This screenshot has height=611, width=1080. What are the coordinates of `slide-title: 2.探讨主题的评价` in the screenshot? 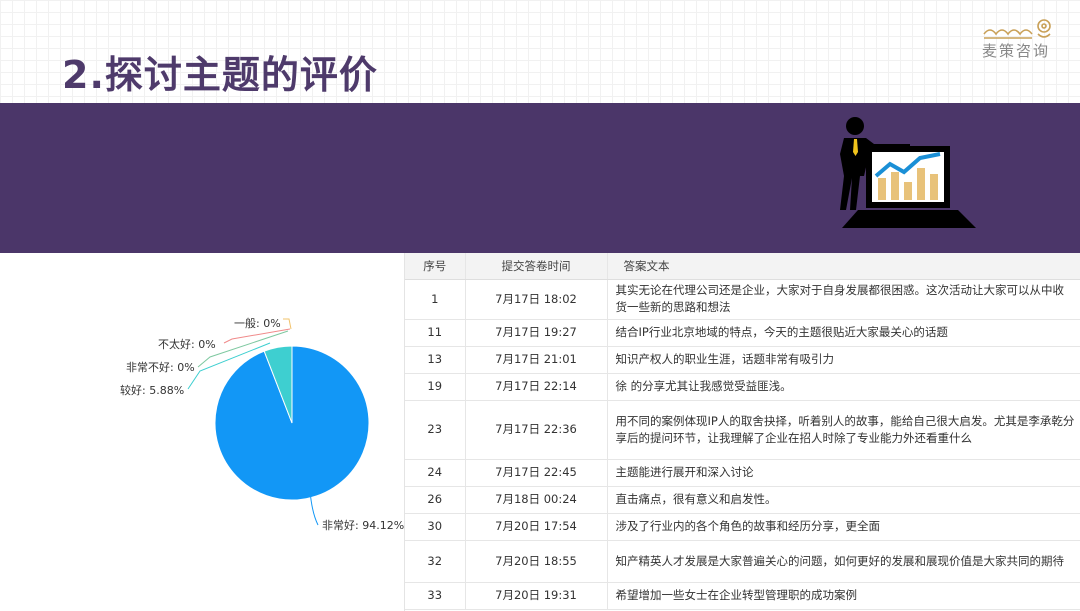 It's located at (220, 75).